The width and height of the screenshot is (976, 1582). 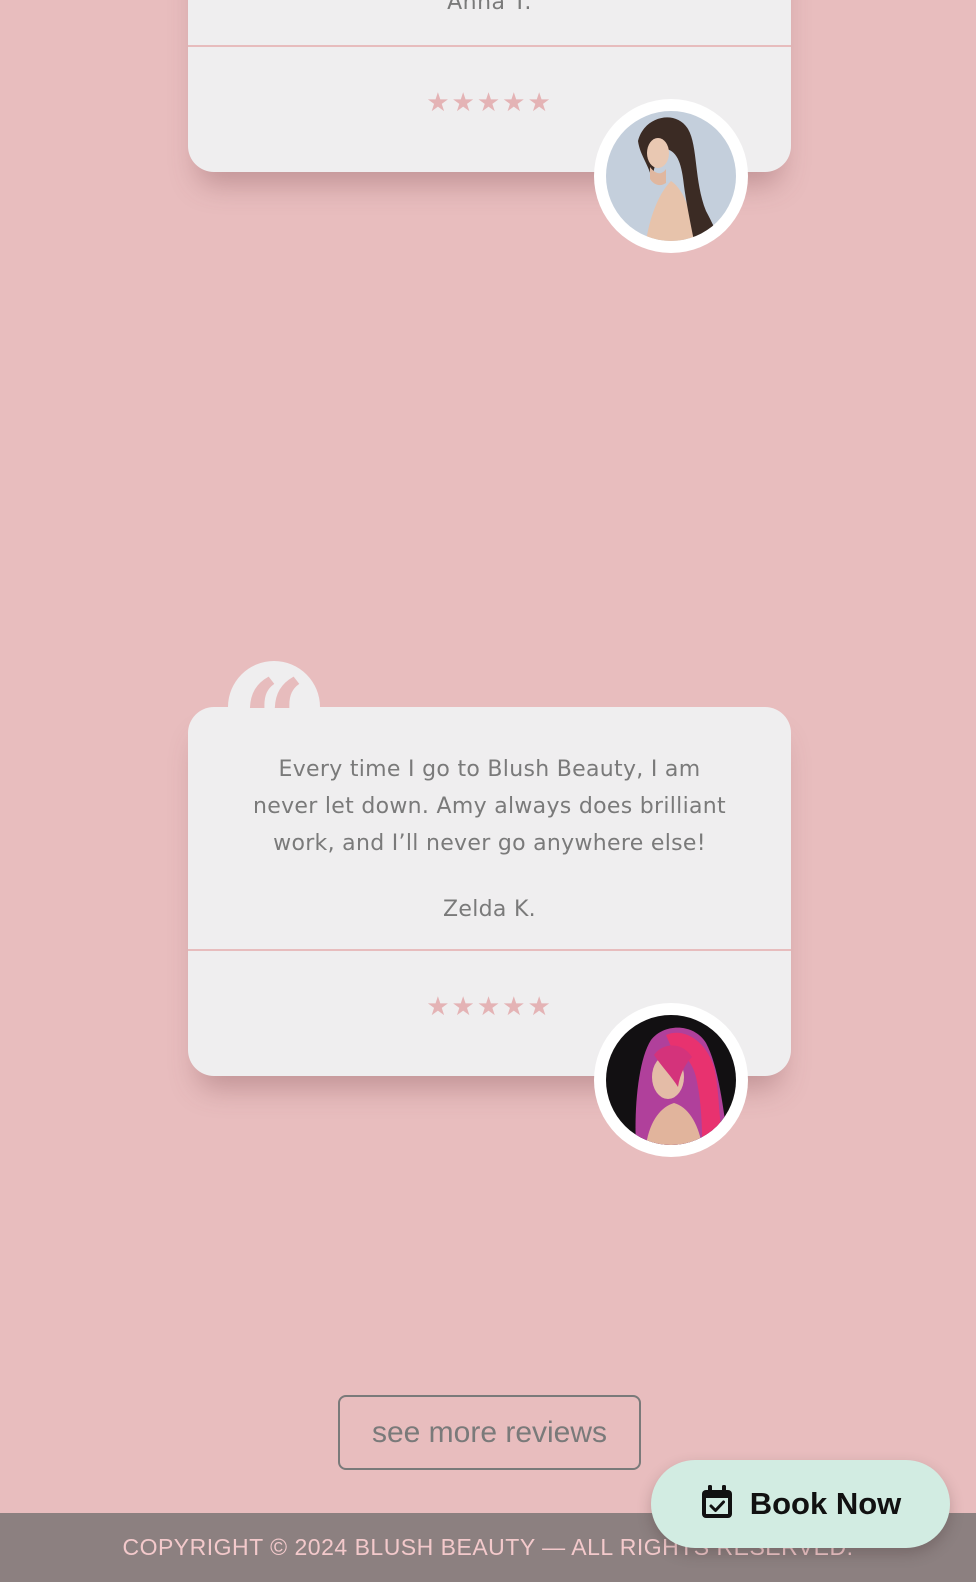 What do you see at coordinates (489, 7) in the screenshot?
I see `review-author: Anna T.` at bounding box center [489, 7].